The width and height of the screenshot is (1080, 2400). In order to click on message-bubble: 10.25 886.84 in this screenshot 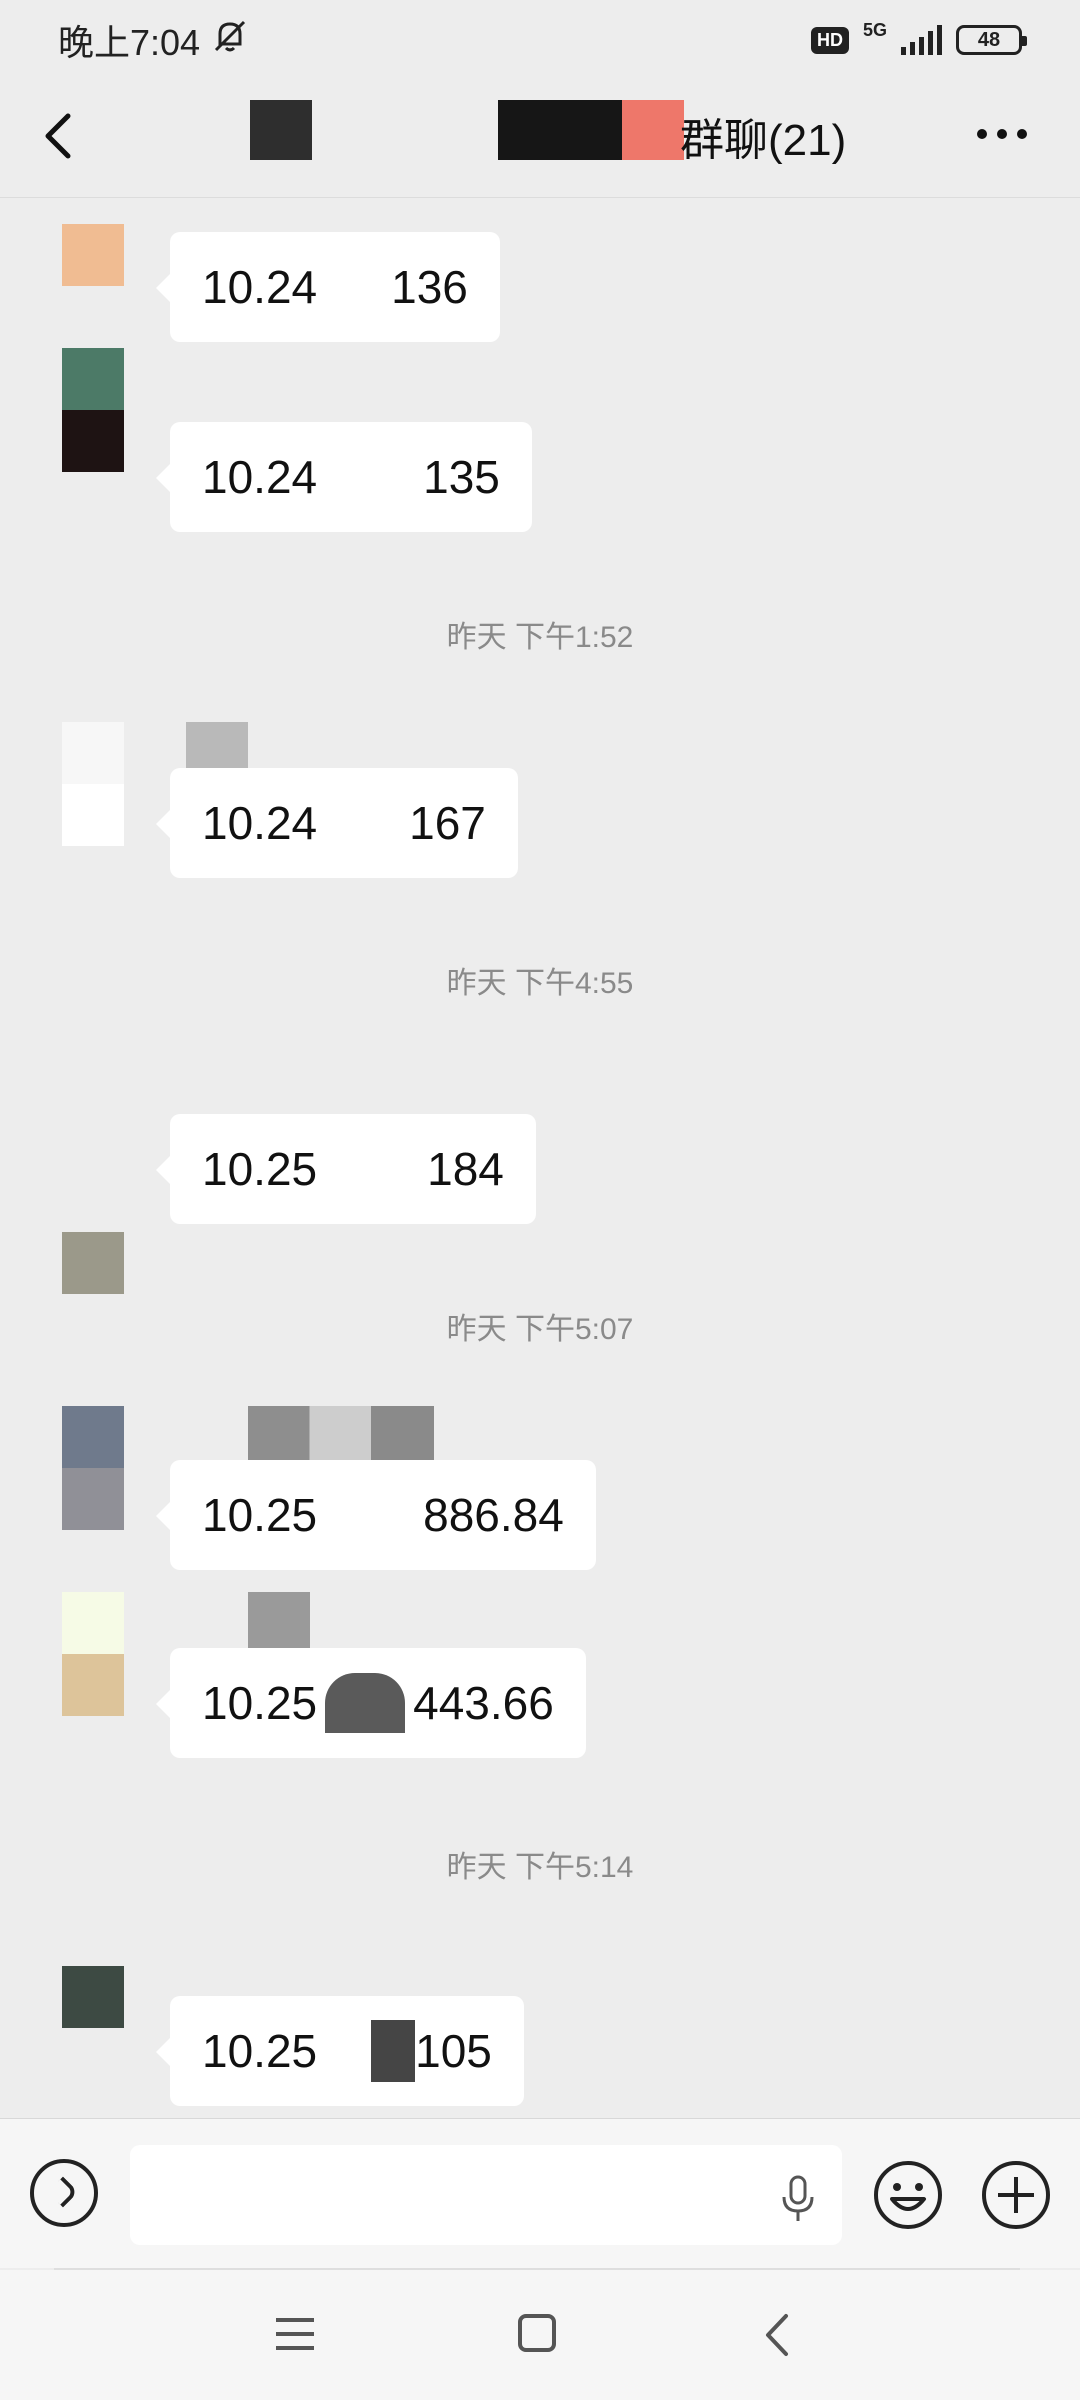, I will do `click(376, 1515)`.